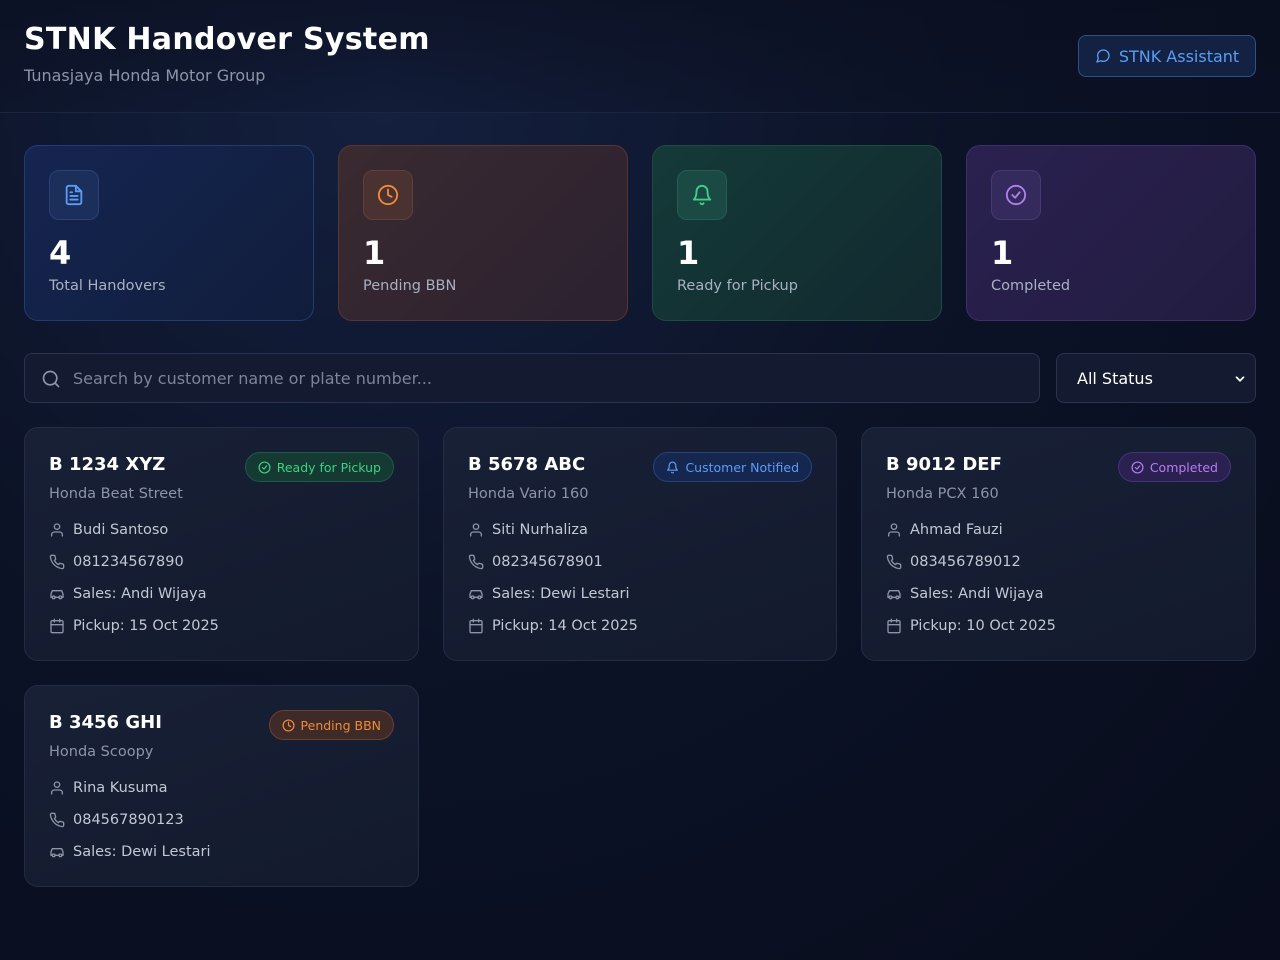 Image resolution: width=1280 pixels, height=960 pixels. Describe the element at coordinates (483, 233) in the screenshot. I see `stat-card-pending-bbn: 1 Pending BBN` at that location.